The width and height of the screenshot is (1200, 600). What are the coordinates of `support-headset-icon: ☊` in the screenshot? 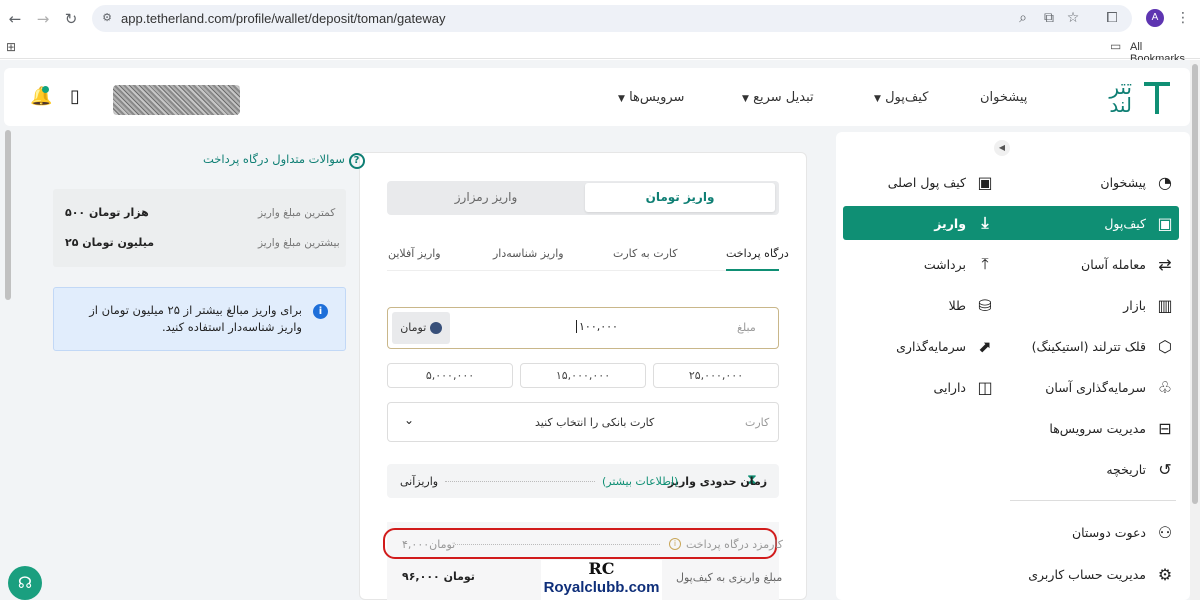 It's located at (25, 583).